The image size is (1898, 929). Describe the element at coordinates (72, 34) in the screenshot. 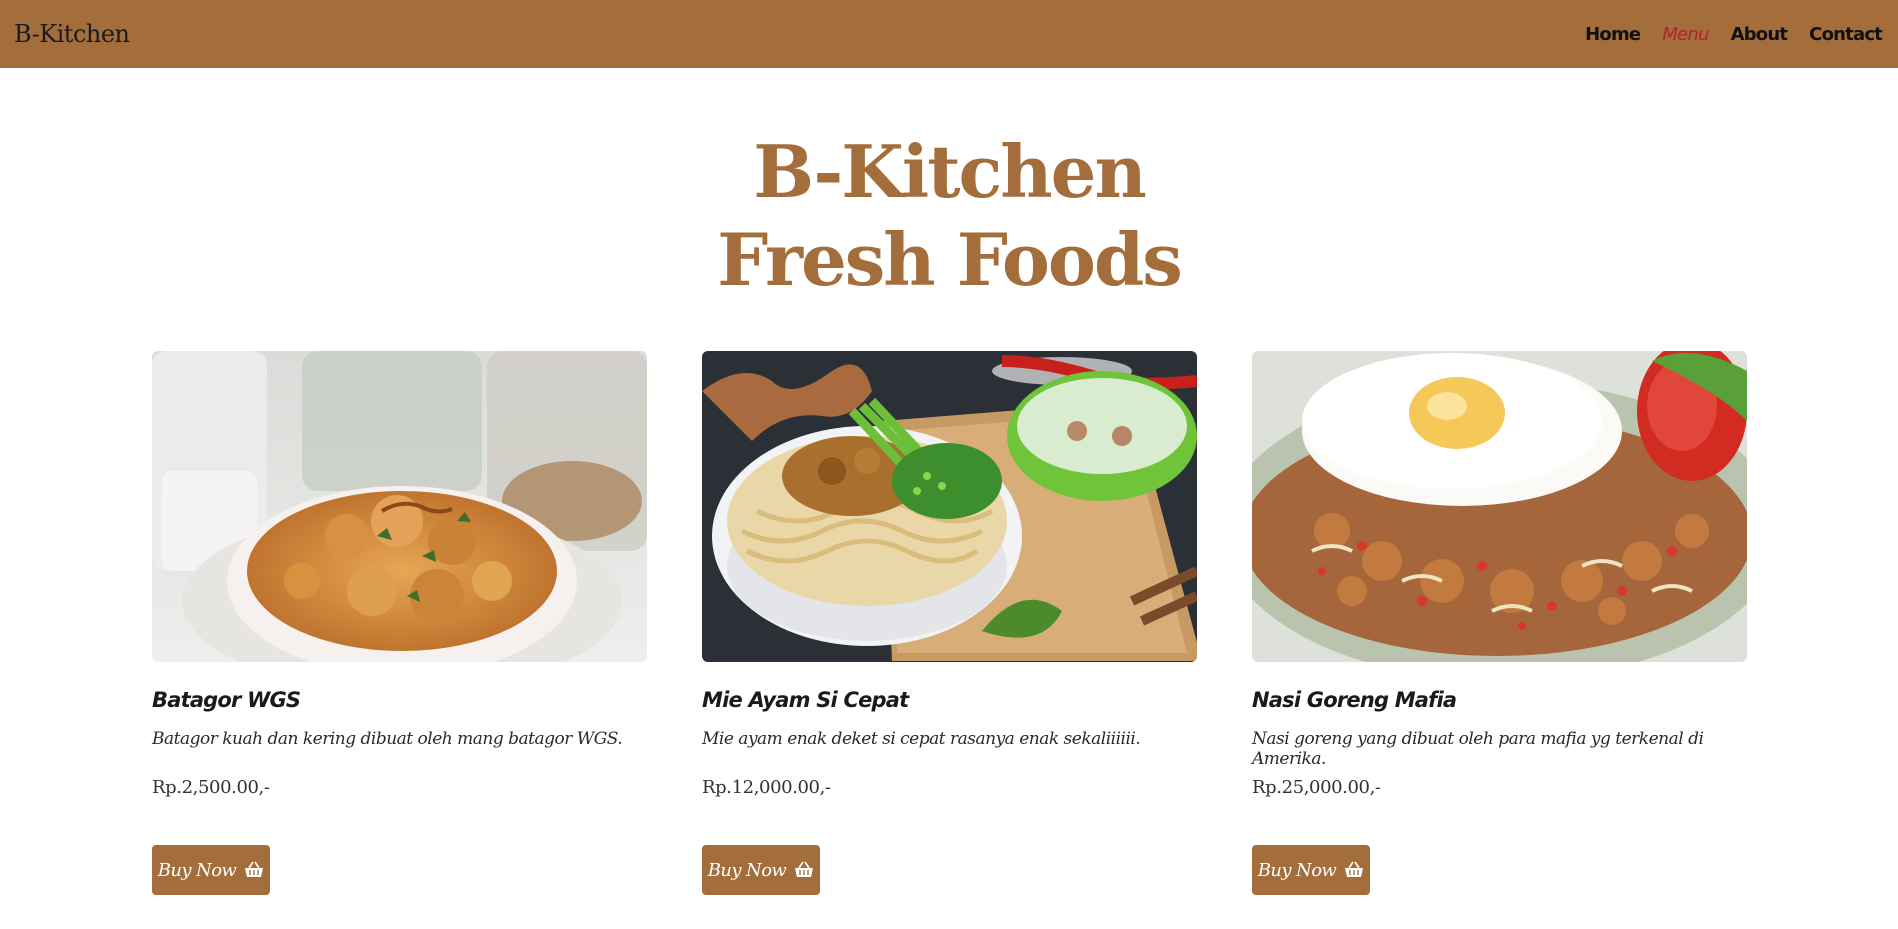

I see `navbar-brand: B-Kitchen` at that location.